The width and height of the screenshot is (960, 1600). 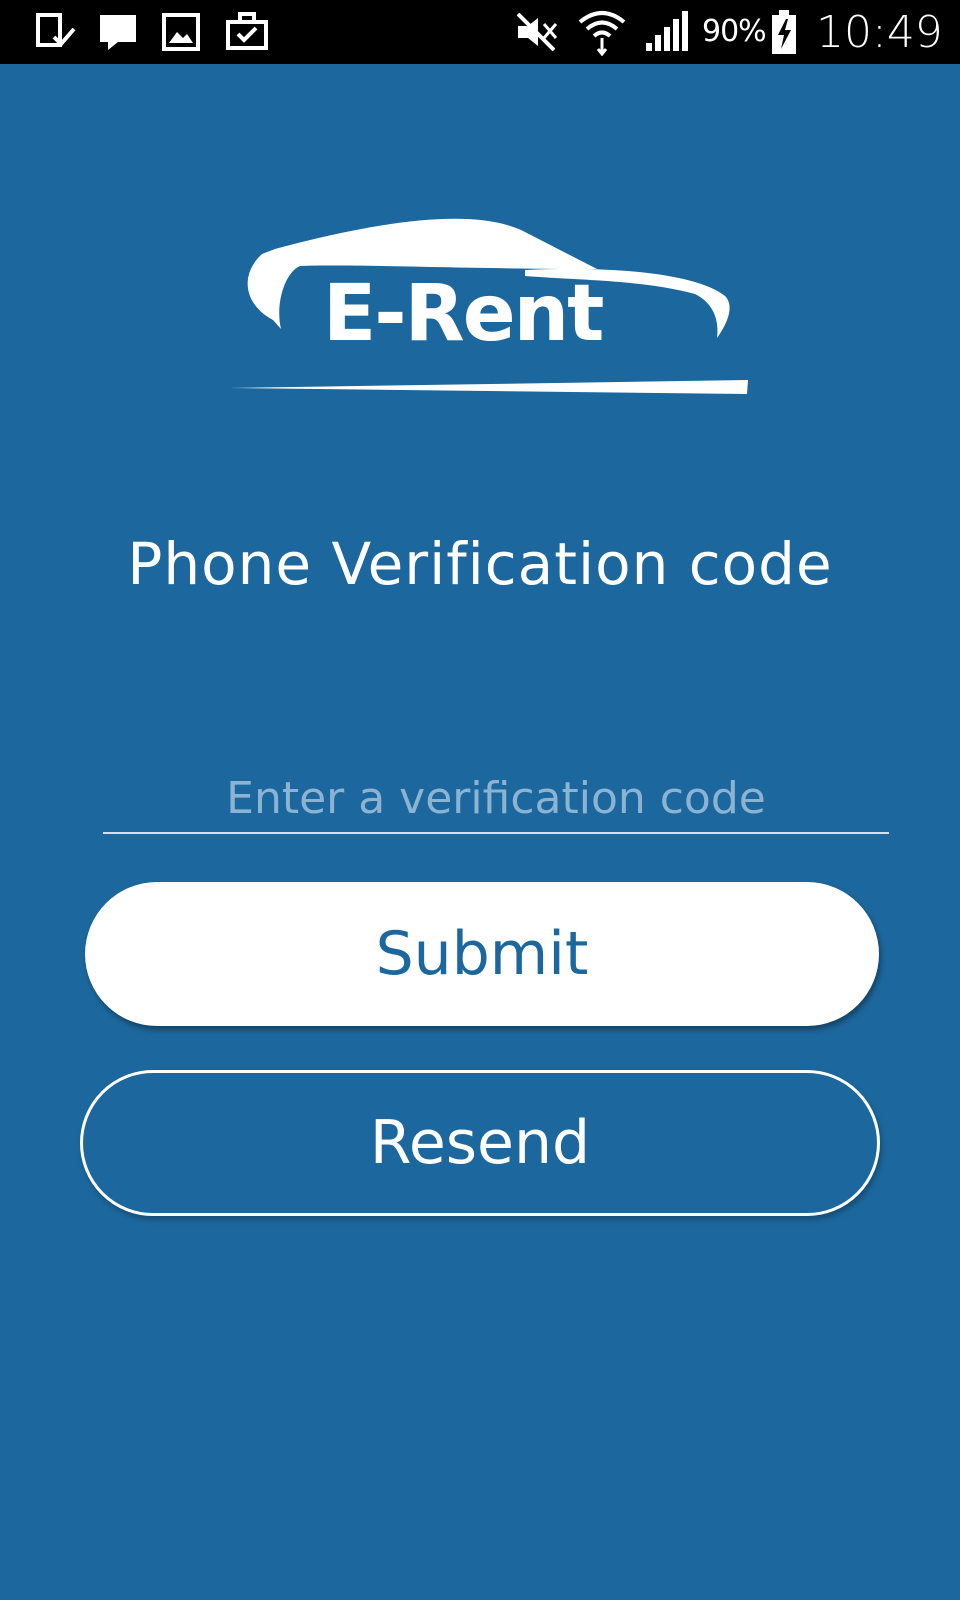 I want to click on status-bar: 90% 10:49, so click(x=480, y=32).